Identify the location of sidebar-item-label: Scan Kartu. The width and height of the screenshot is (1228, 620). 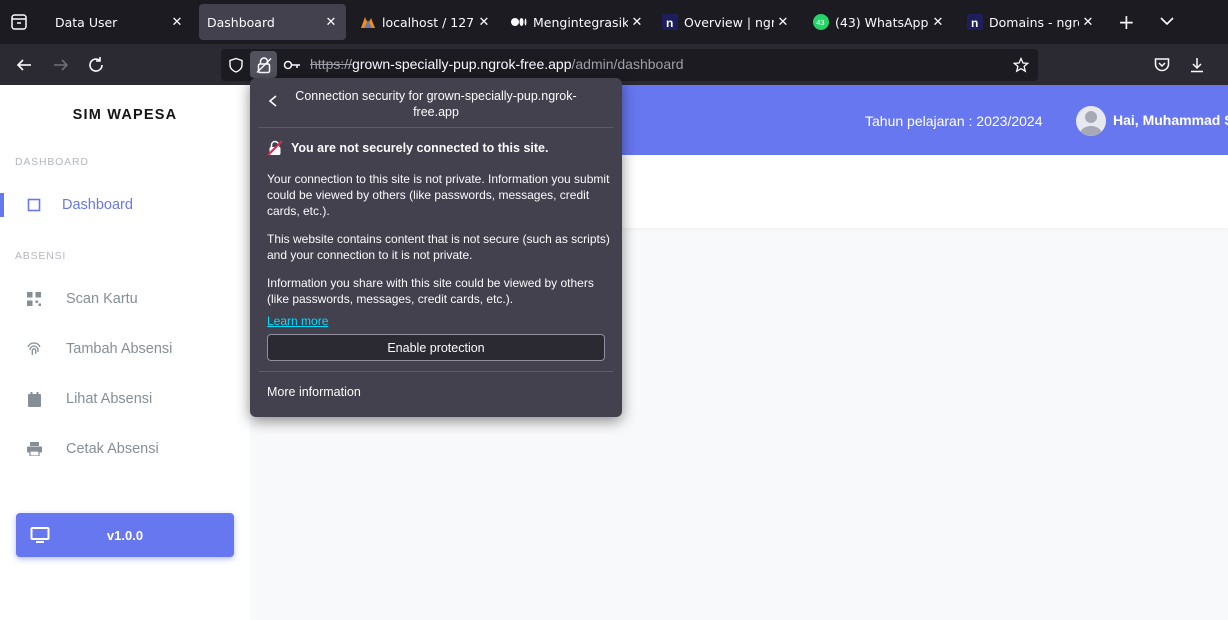
(102, 299).